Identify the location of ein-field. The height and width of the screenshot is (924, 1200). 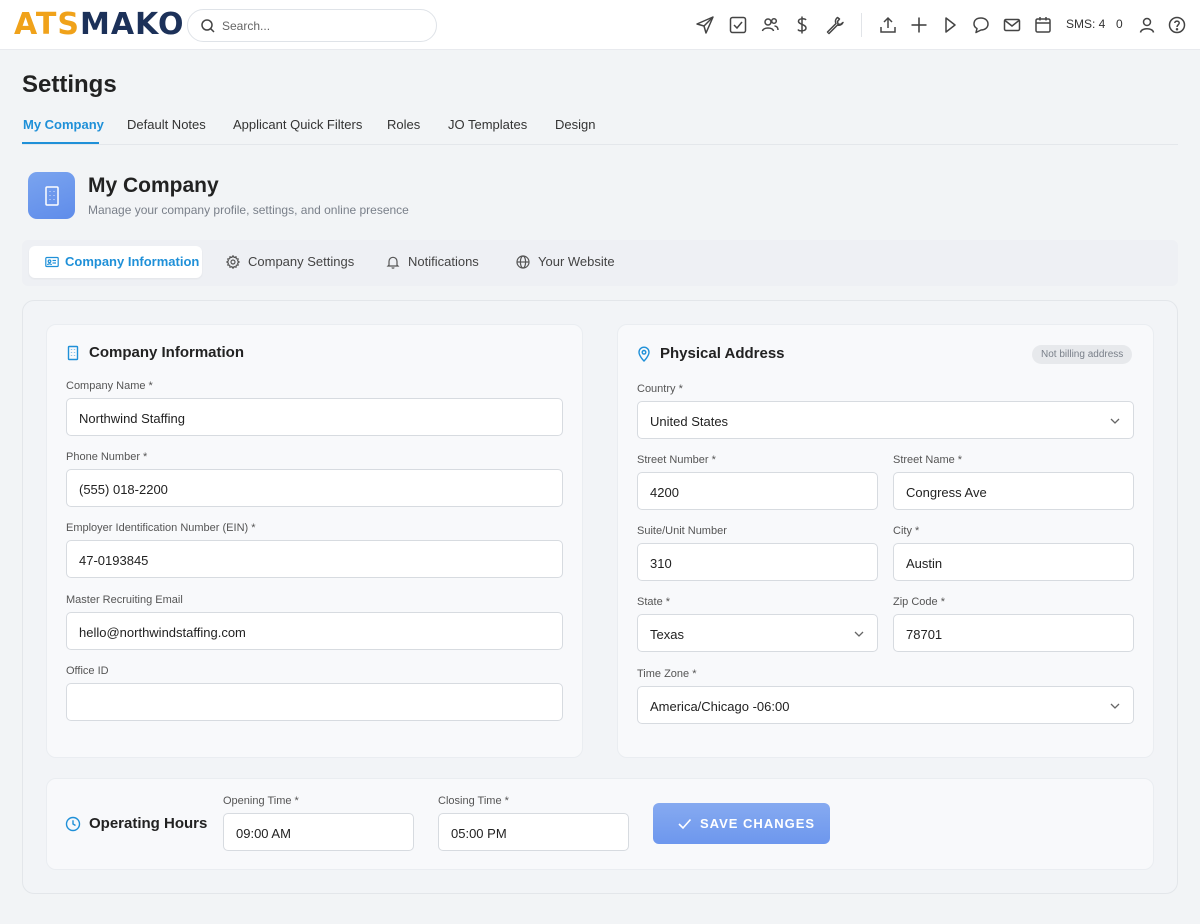
(314, 559).